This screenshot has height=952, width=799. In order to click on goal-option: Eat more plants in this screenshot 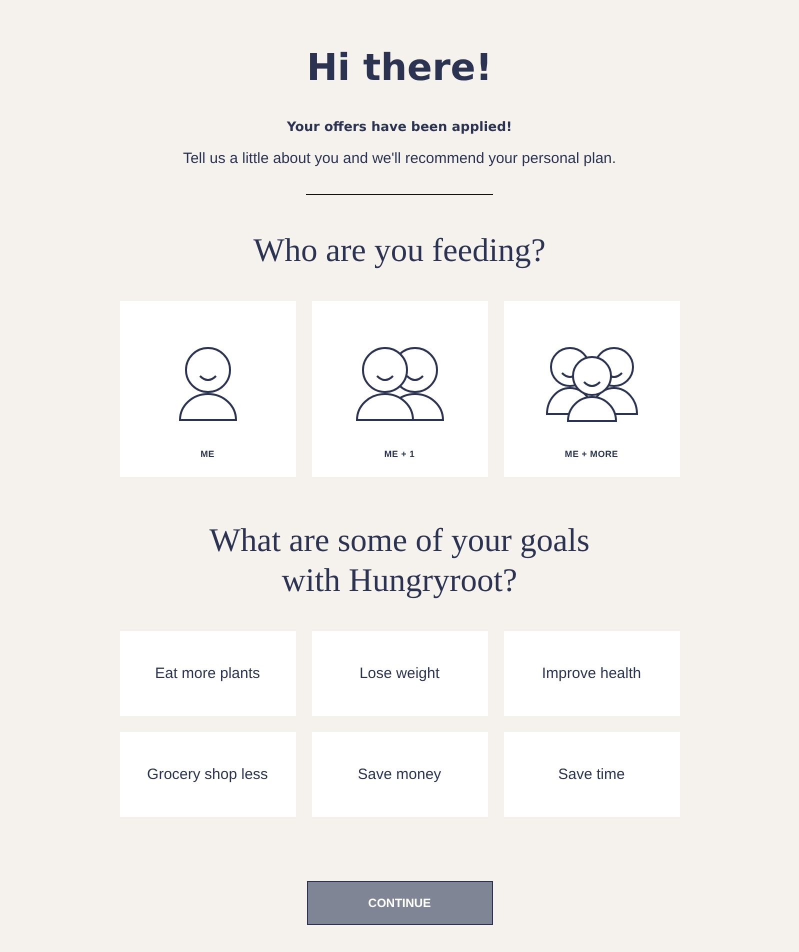, I will do `click(208, 673)`.